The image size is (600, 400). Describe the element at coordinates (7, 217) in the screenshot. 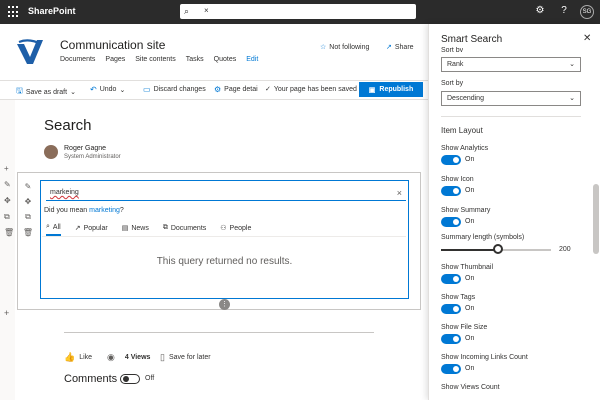

I see `duplicate-section-icon: ⧉` at that location.